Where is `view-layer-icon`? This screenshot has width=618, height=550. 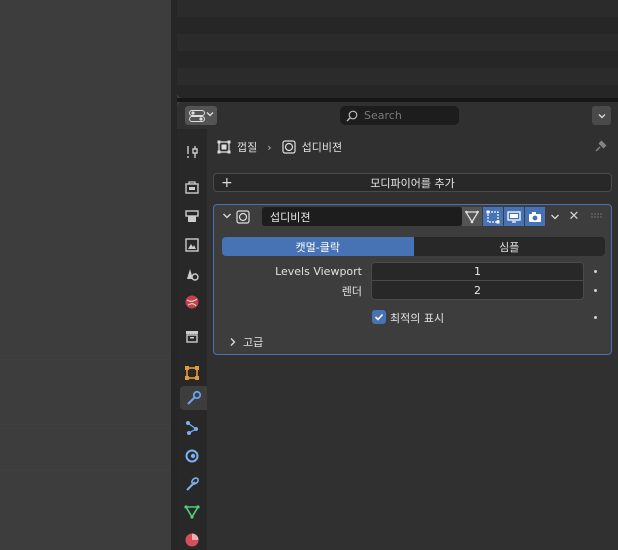 view-layer-icon is located at coordinates (192, 245).